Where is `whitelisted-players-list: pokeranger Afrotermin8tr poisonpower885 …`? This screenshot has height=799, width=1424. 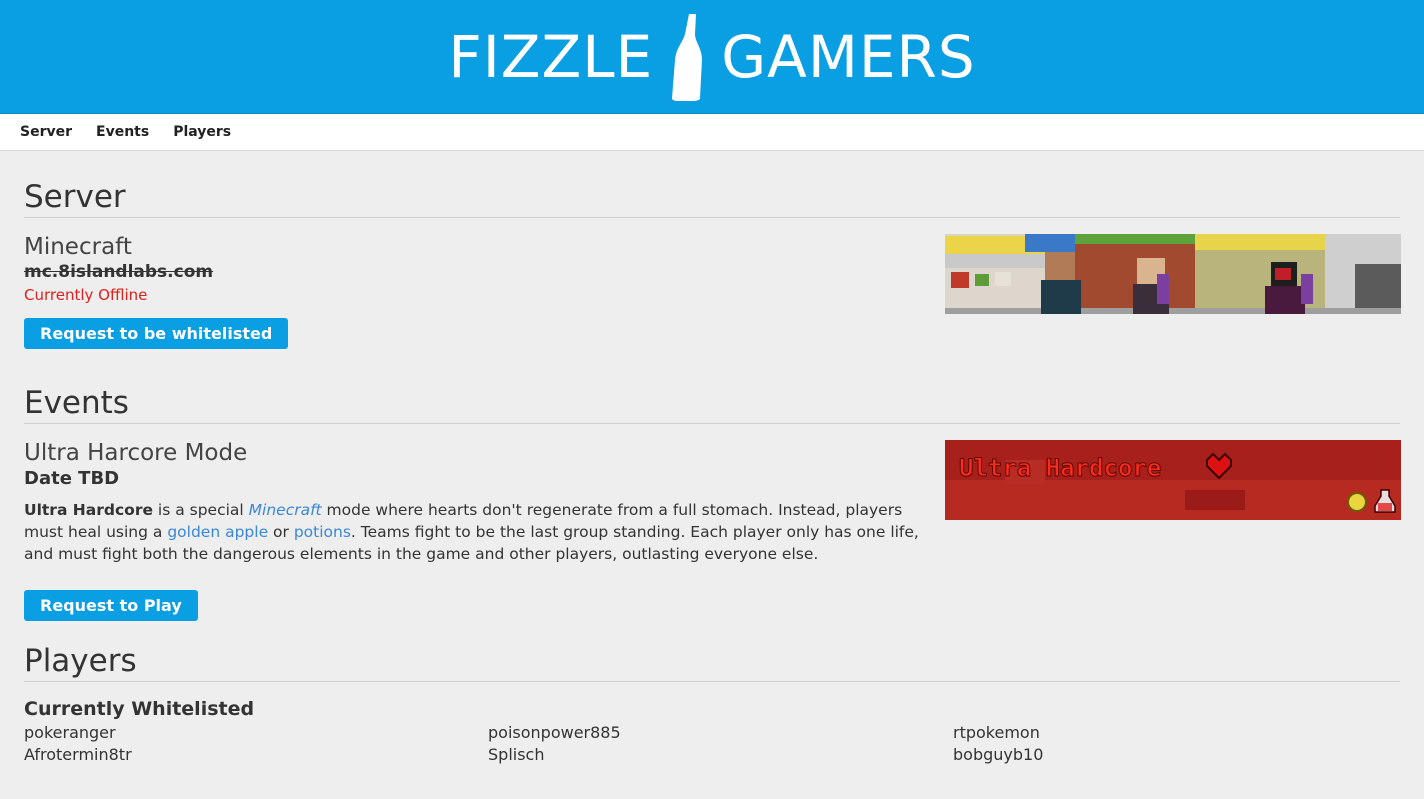
whitelisted-players-list: pokeranger Afrotermin8tr poisonpower885 … is located at coordinates (712, 744).